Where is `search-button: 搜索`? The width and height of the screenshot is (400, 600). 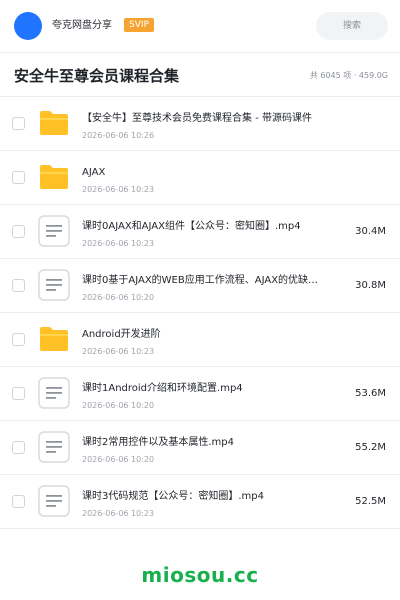
search-button: 搜索 is located at coordinates (352, 26).